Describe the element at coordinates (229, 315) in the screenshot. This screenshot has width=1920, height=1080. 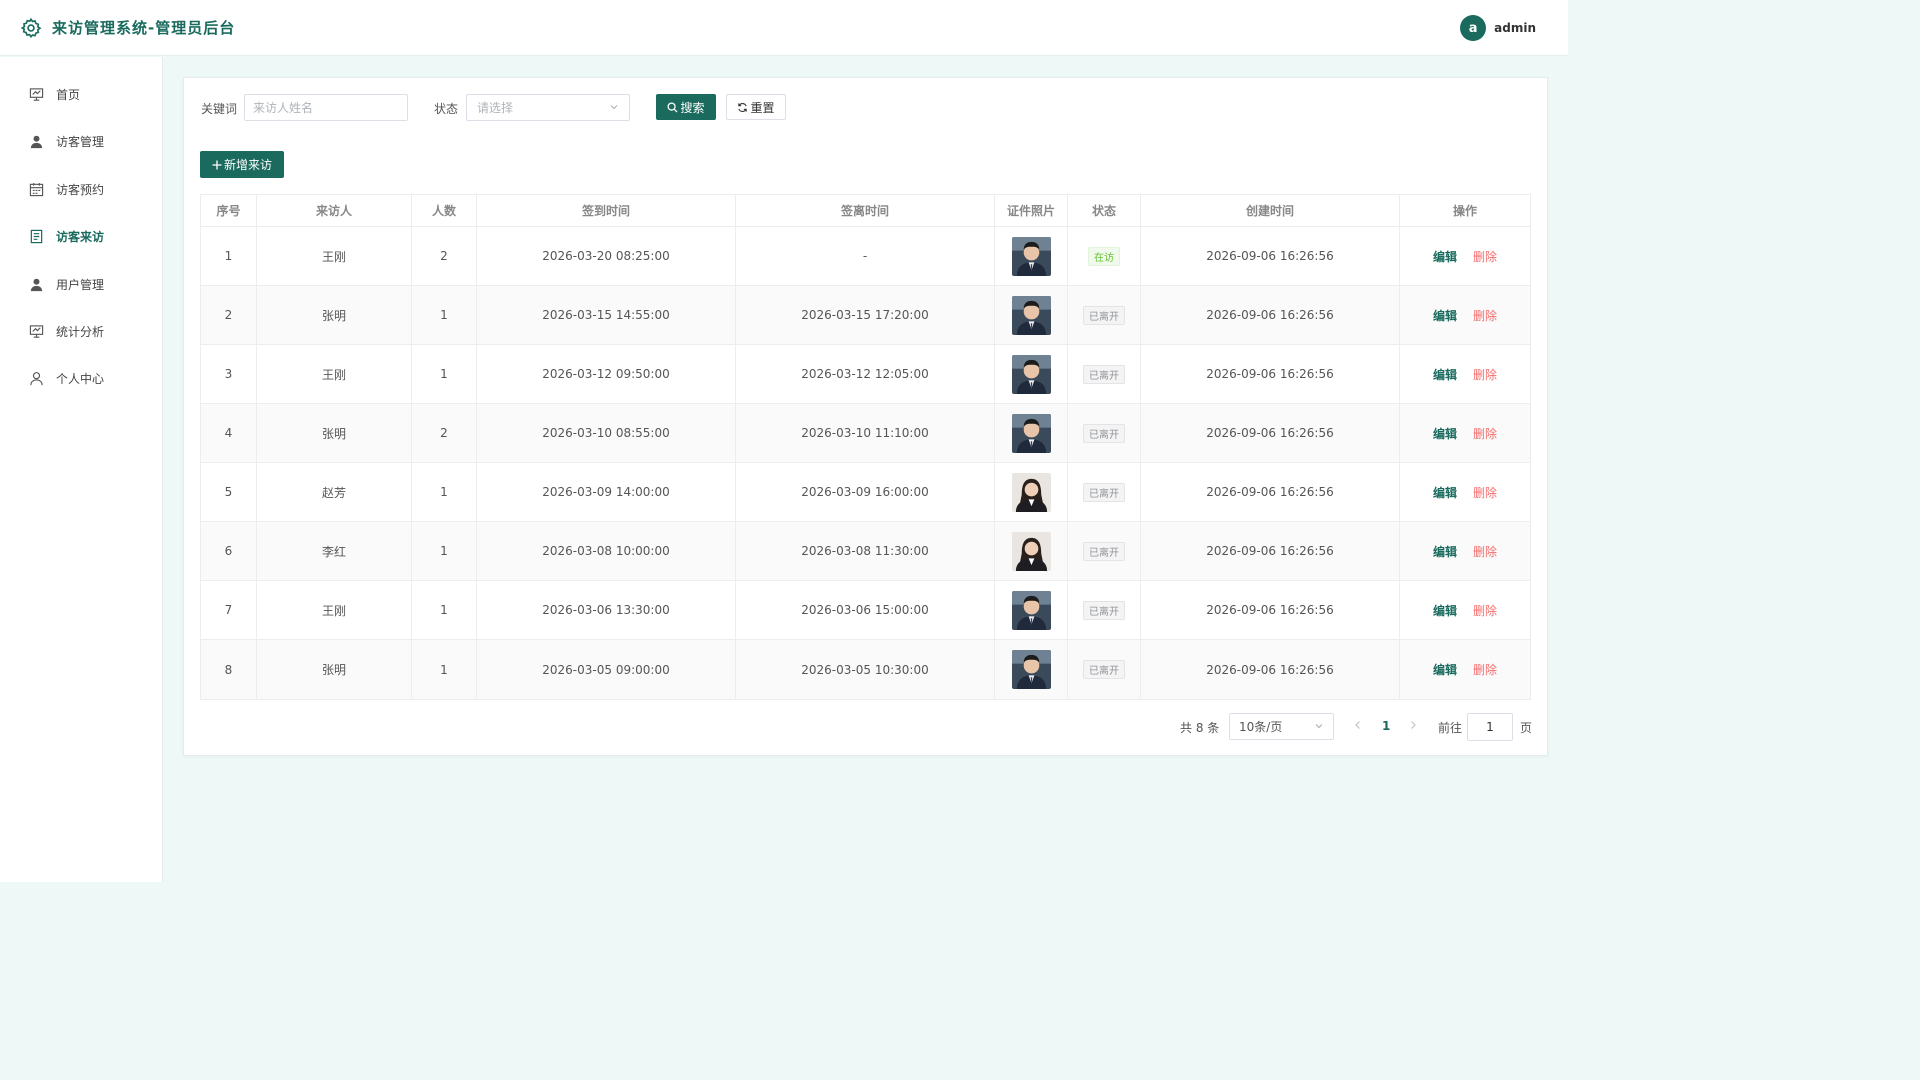
I see `cell-index: 2` at that location.